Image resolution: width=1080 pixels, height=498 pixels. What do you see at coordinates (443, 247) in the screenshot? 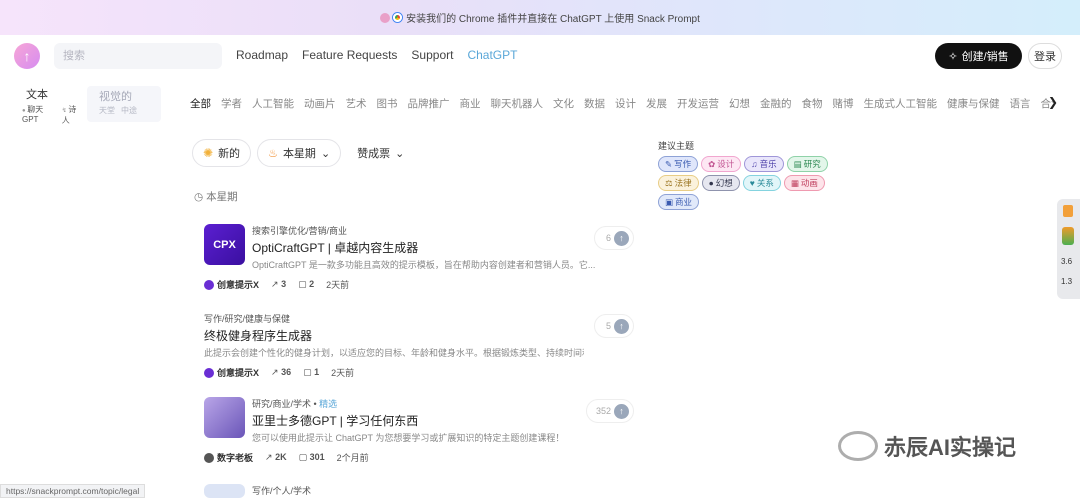
I see `card-title: OptiCraftGPT | 卓越内容生成器` at bounding box center [443, 247].